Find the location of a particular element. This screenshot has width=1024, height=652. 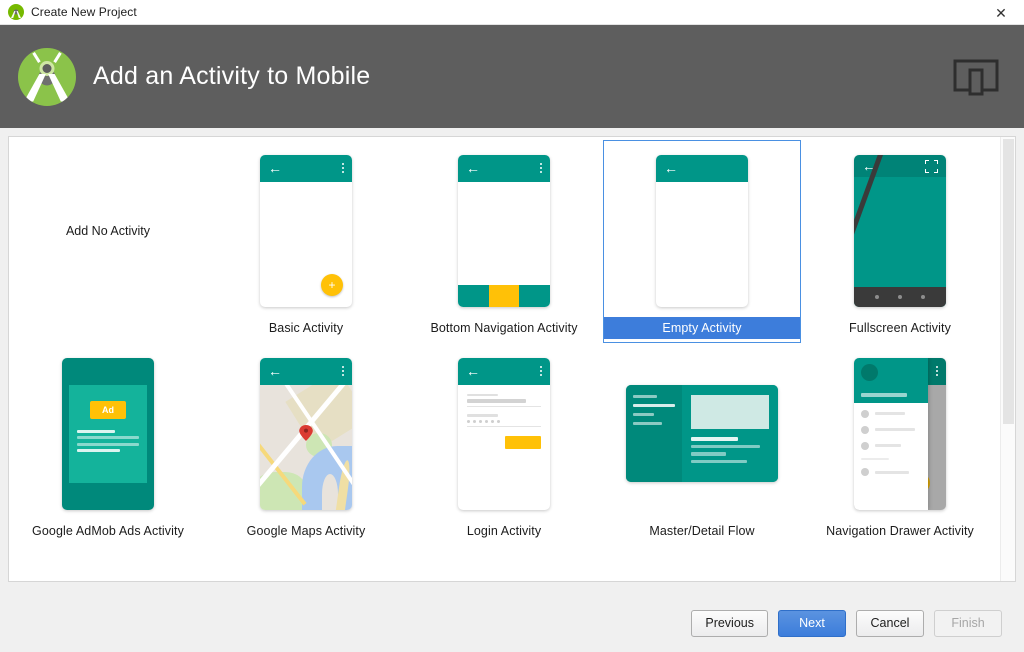

thumbnail-master-detail-flow is located at coordinates (702, 433).